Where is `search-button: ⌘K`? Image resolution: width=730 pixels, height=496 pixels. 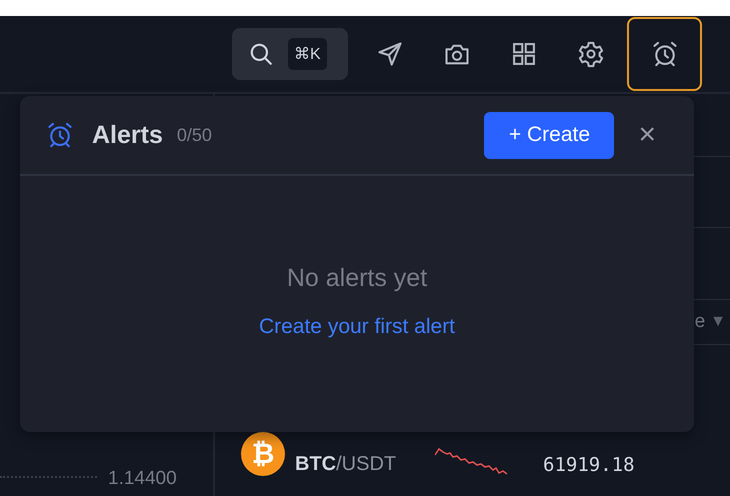 search-button: ⌘K is located at coordinates (290, 54).